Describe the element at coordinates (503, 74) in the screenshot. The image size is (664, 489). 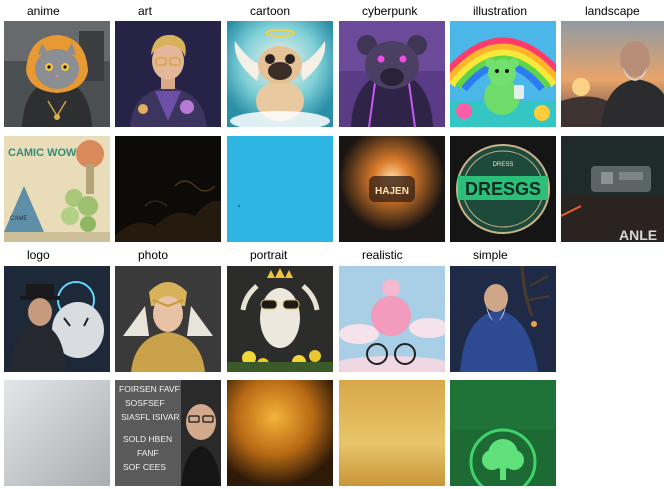
I see `thumb-illustration-rainbow-bear` at that location.